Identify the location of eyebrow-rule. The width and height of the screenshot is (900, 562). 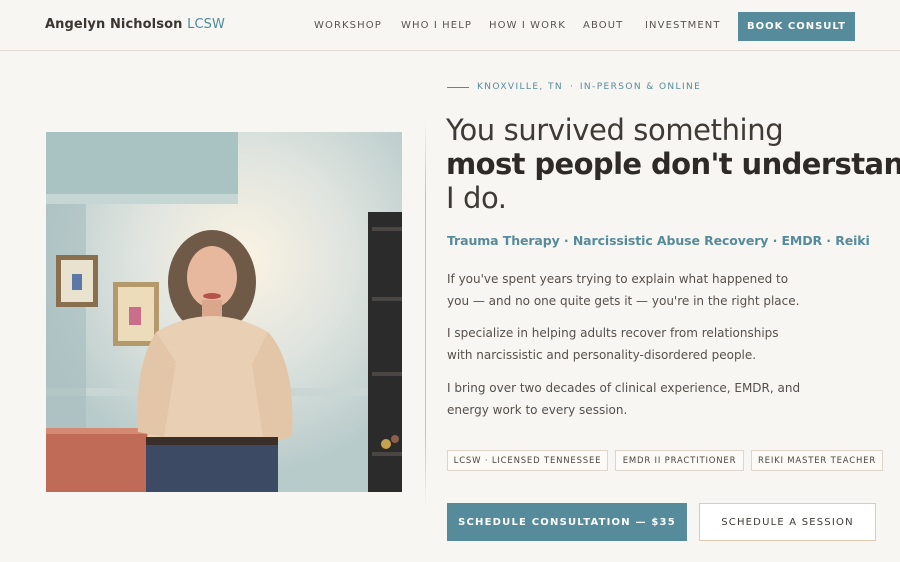
(458, 87).